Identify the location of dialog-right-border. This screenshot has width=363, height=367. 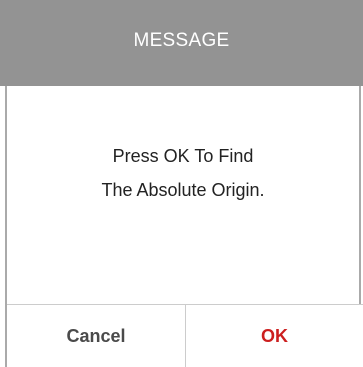
(360, 195).